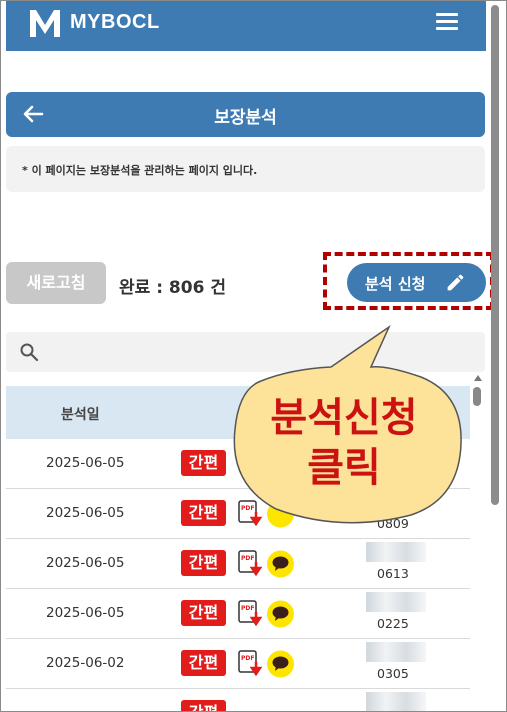 The height and width of the screenshot is (712, 507). What do you see at coordinates (85, 663) in the screenshot?
I see `row-date: 2025-06-02` at bounding box center [85, 663].